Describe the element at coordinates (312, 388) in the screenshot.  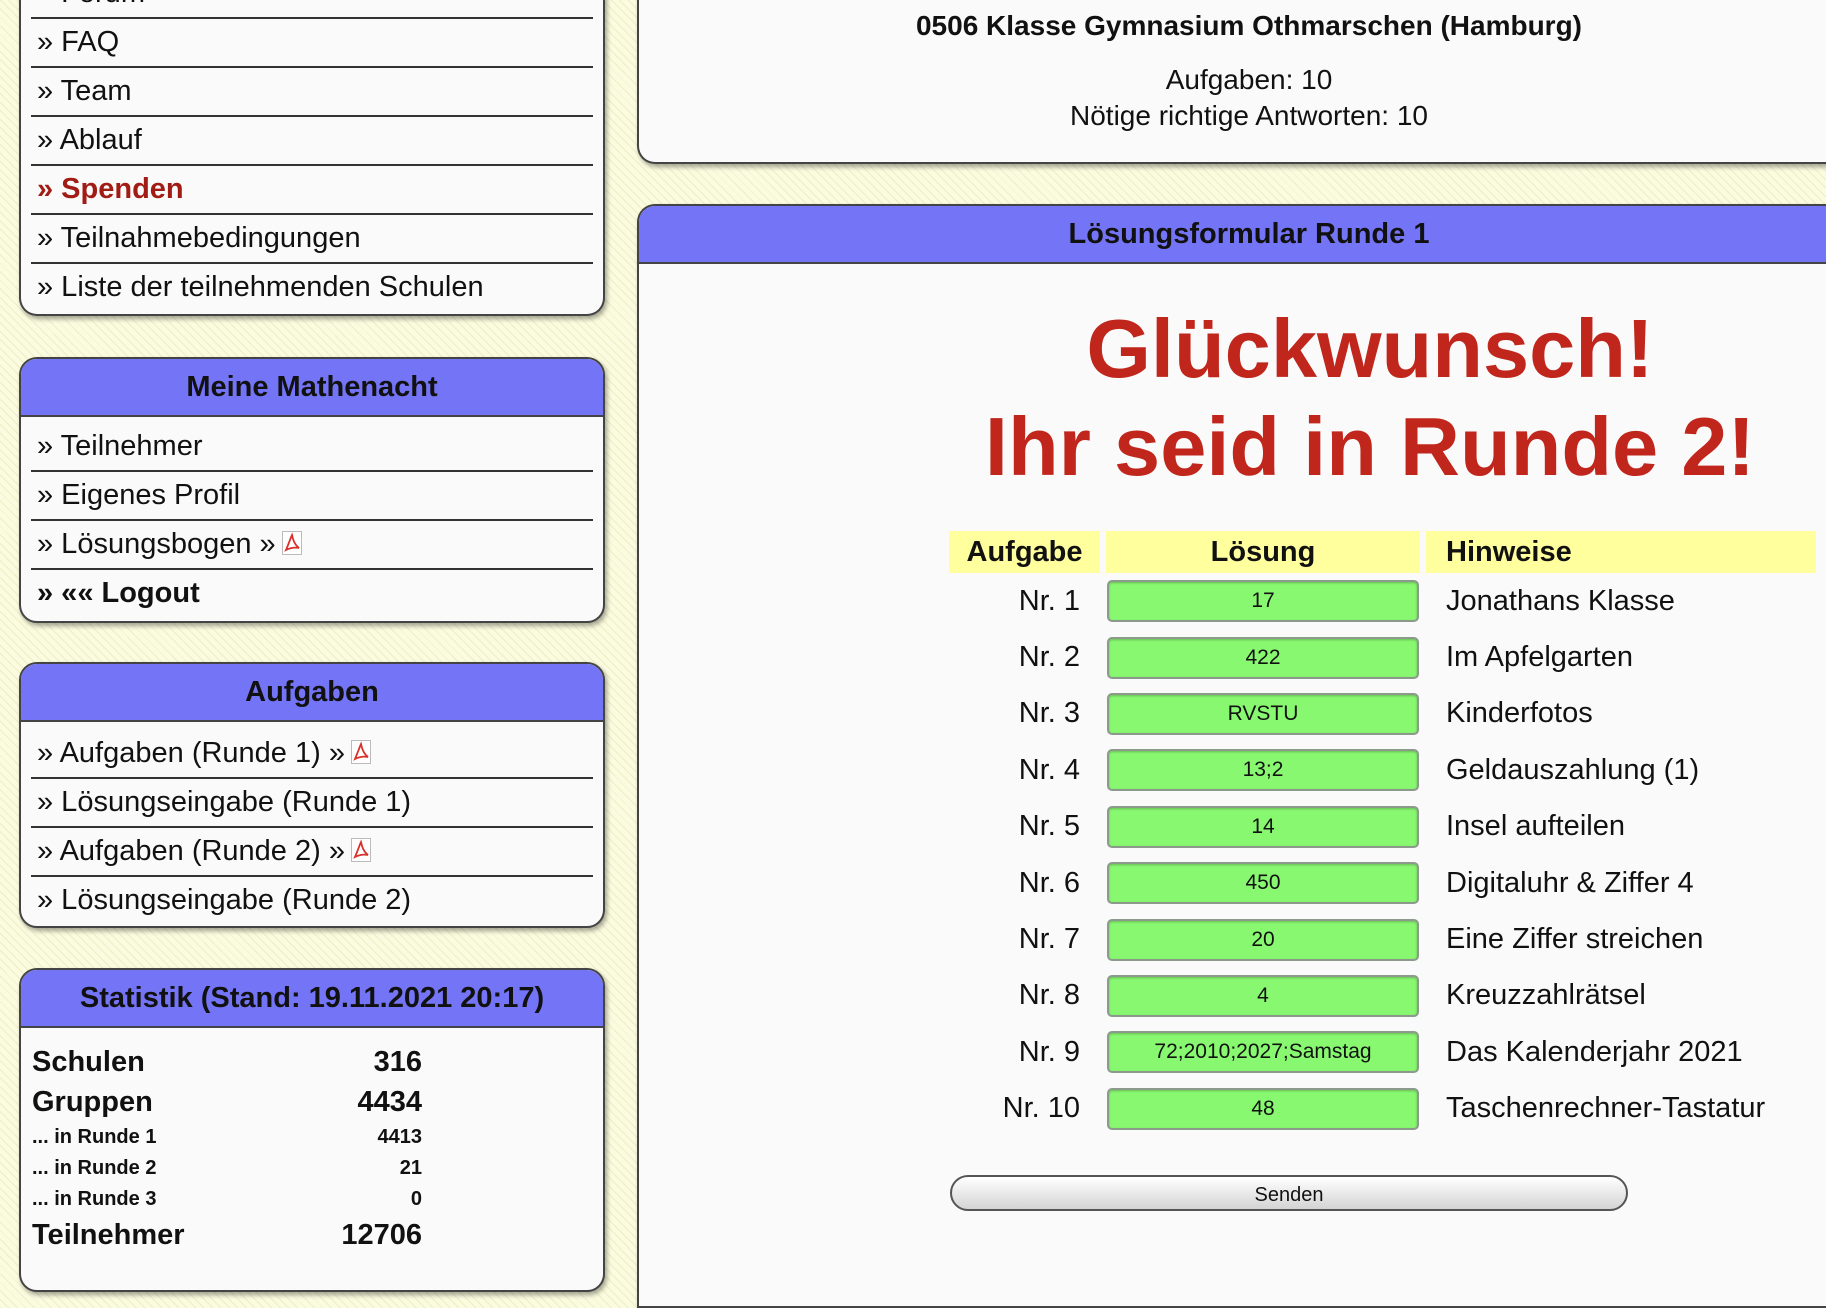
I see `meine-mathenacht-title: Meine Mathenacht` at that location.